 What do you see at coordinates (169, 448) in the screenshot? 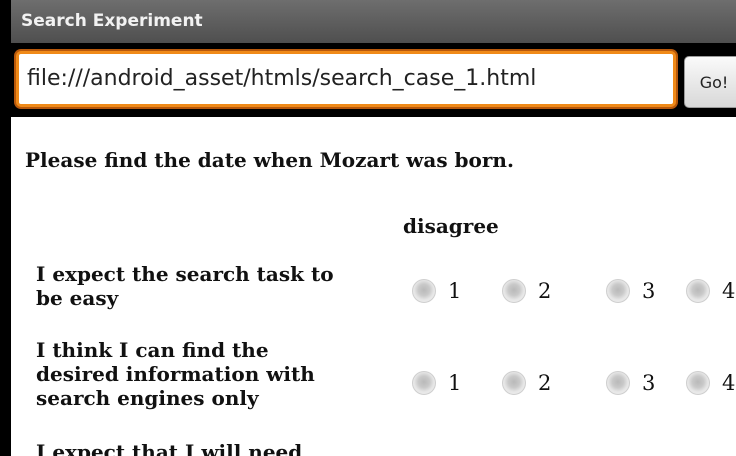
I see `question-3-line-1: I expect that I will need` at bounding box center [169, 448].